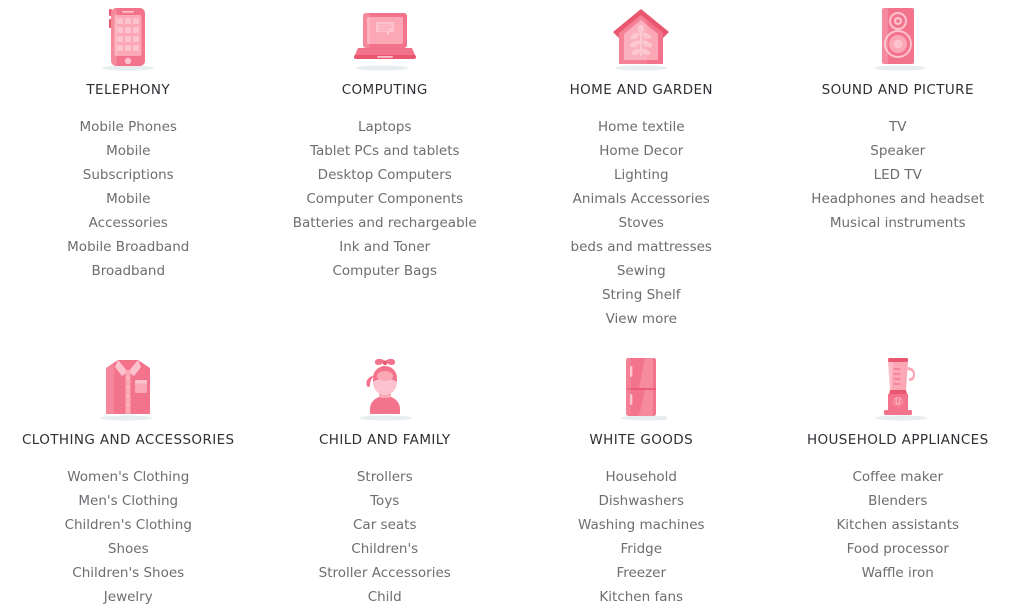 The height and width of the screenshot is (609, 1026). I want to click on subcategory-link: TV, so click(897, 127).